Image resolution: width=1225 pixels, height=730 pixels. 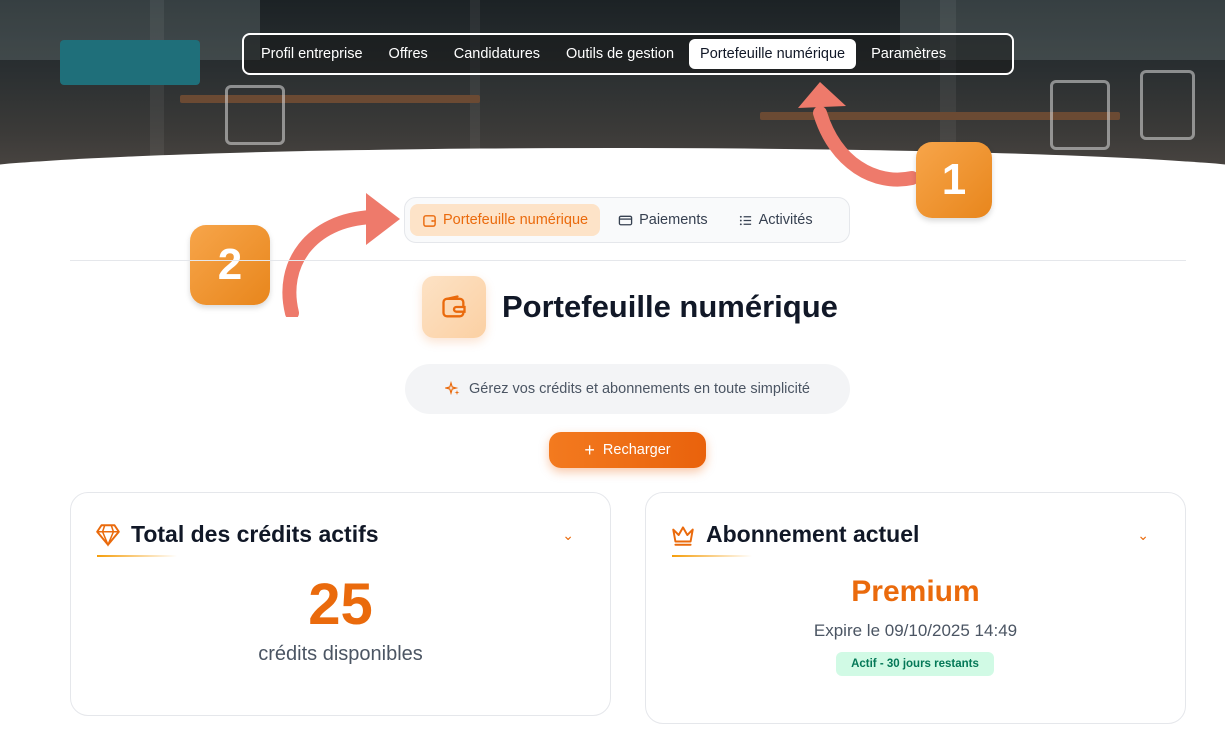 I want to click on recharge-button: + Recharger, so click(x=627, y=450).